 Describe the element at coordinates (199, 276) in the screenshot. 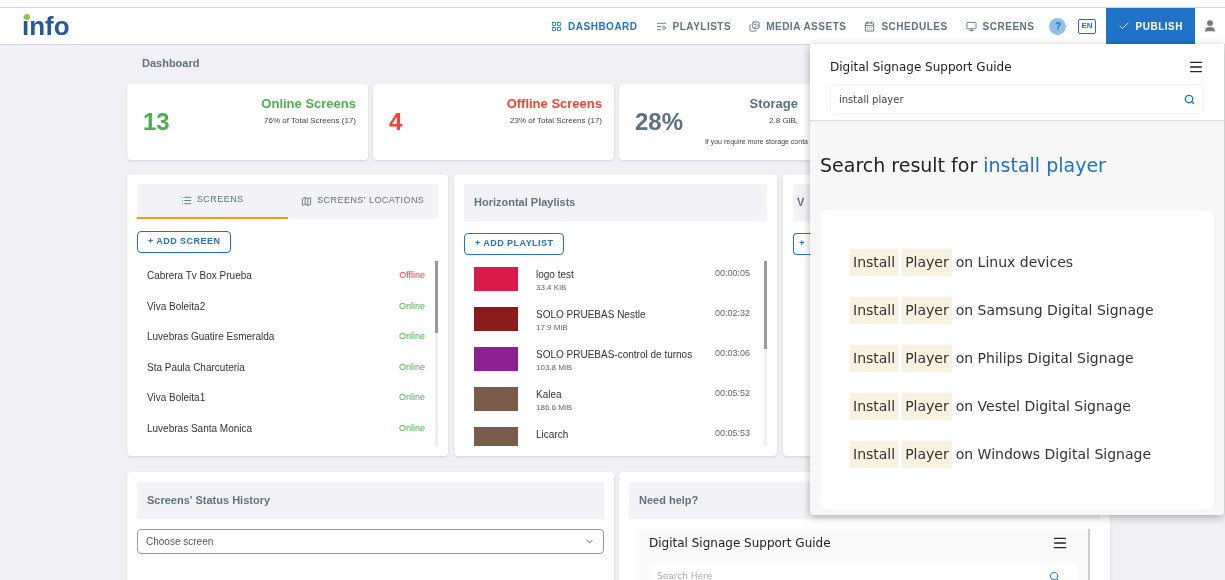

I see `screen-name: Cabrera Tv Box Prueba` at that location.